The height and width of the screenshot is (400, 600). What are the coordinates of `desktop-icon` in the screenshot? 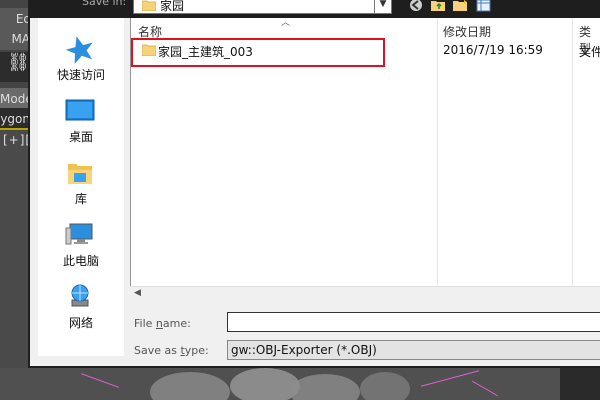 It's located at (80, 110).